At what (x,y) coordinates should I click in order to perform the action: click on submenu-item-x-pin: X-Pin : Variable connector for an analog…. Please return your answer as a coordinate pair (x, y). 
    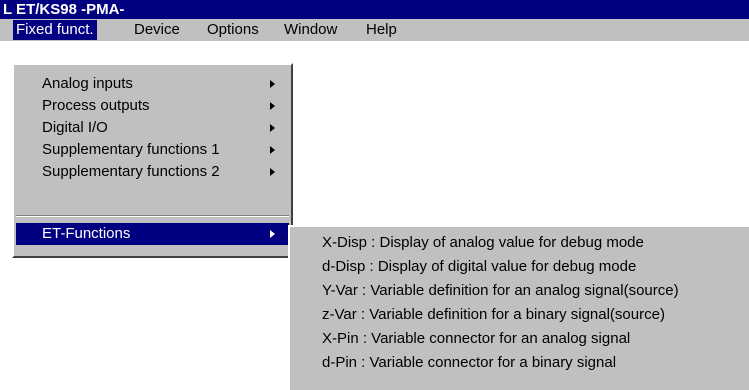
    Looking at the image, I should click on (519, 339).